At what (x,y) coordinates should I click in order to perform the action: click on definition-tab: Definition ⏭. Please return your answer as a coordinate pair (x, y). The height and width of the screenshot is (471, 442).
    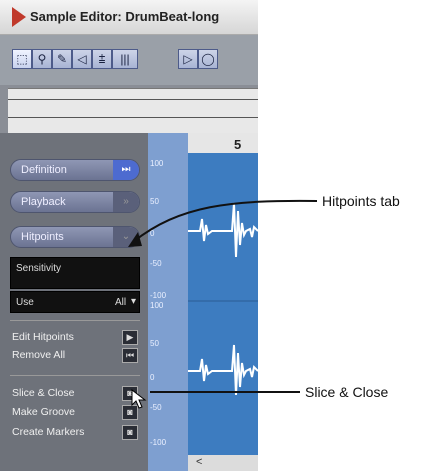
    Looking at the image, I should click on (75, 170).